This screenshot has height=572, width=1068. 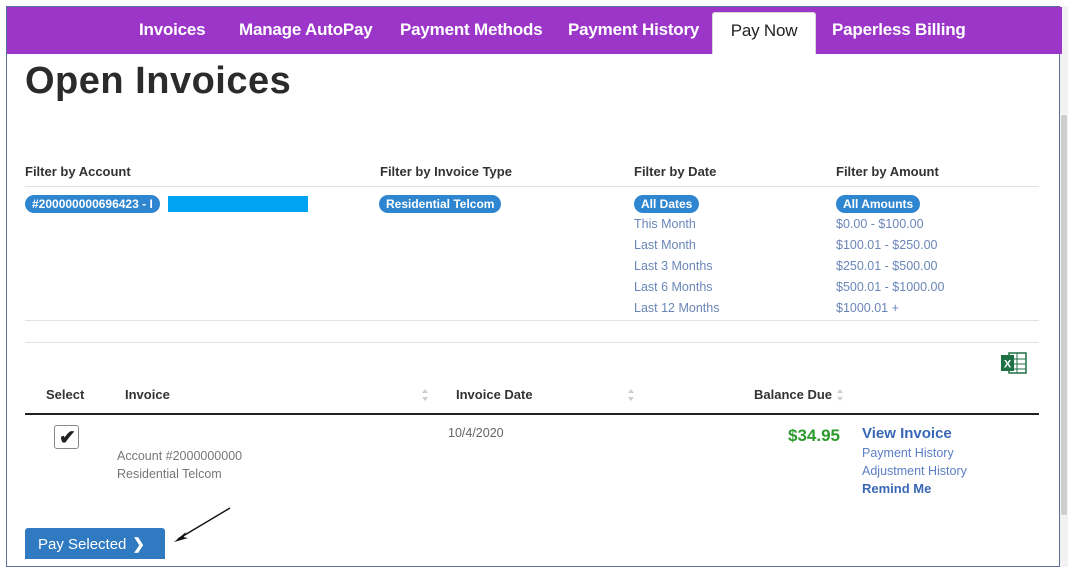 I want to click on scrollbar-thumb, so click(x=1064, y=315).